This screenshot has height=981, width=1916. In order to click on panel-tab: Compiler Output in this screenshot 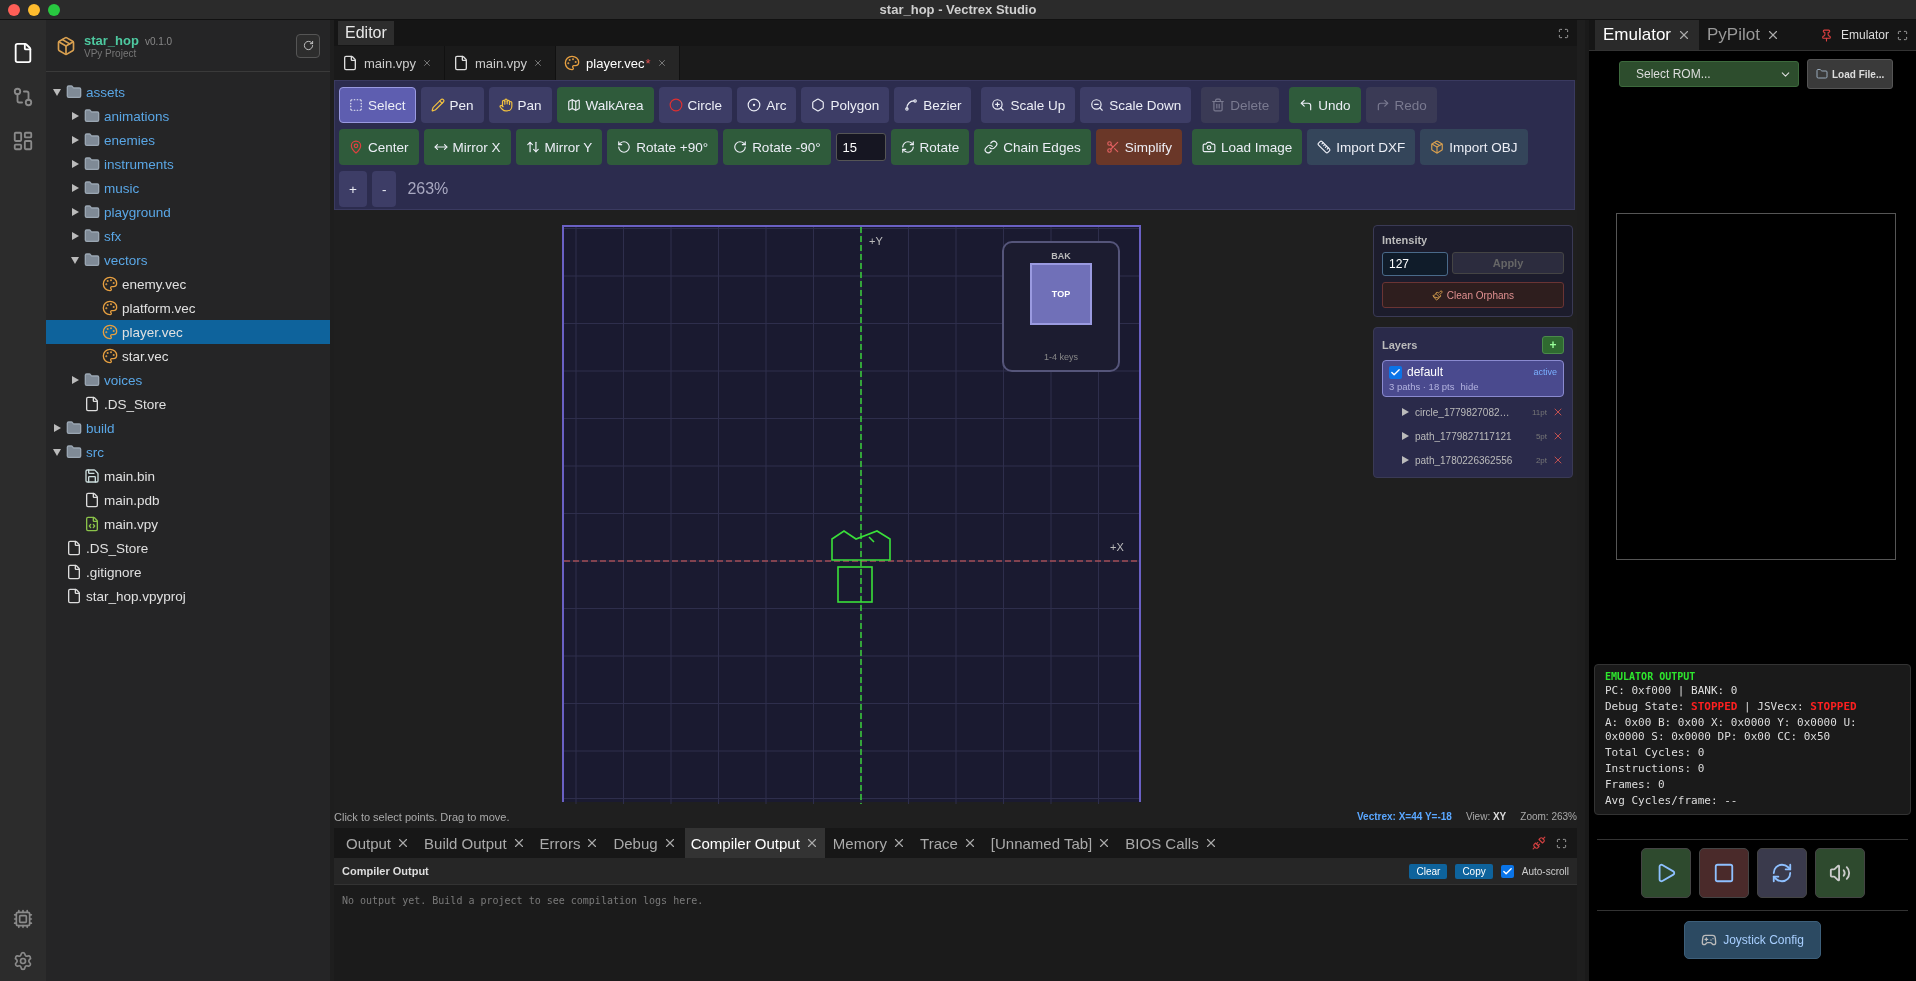, I will do `click(754, 843)`.